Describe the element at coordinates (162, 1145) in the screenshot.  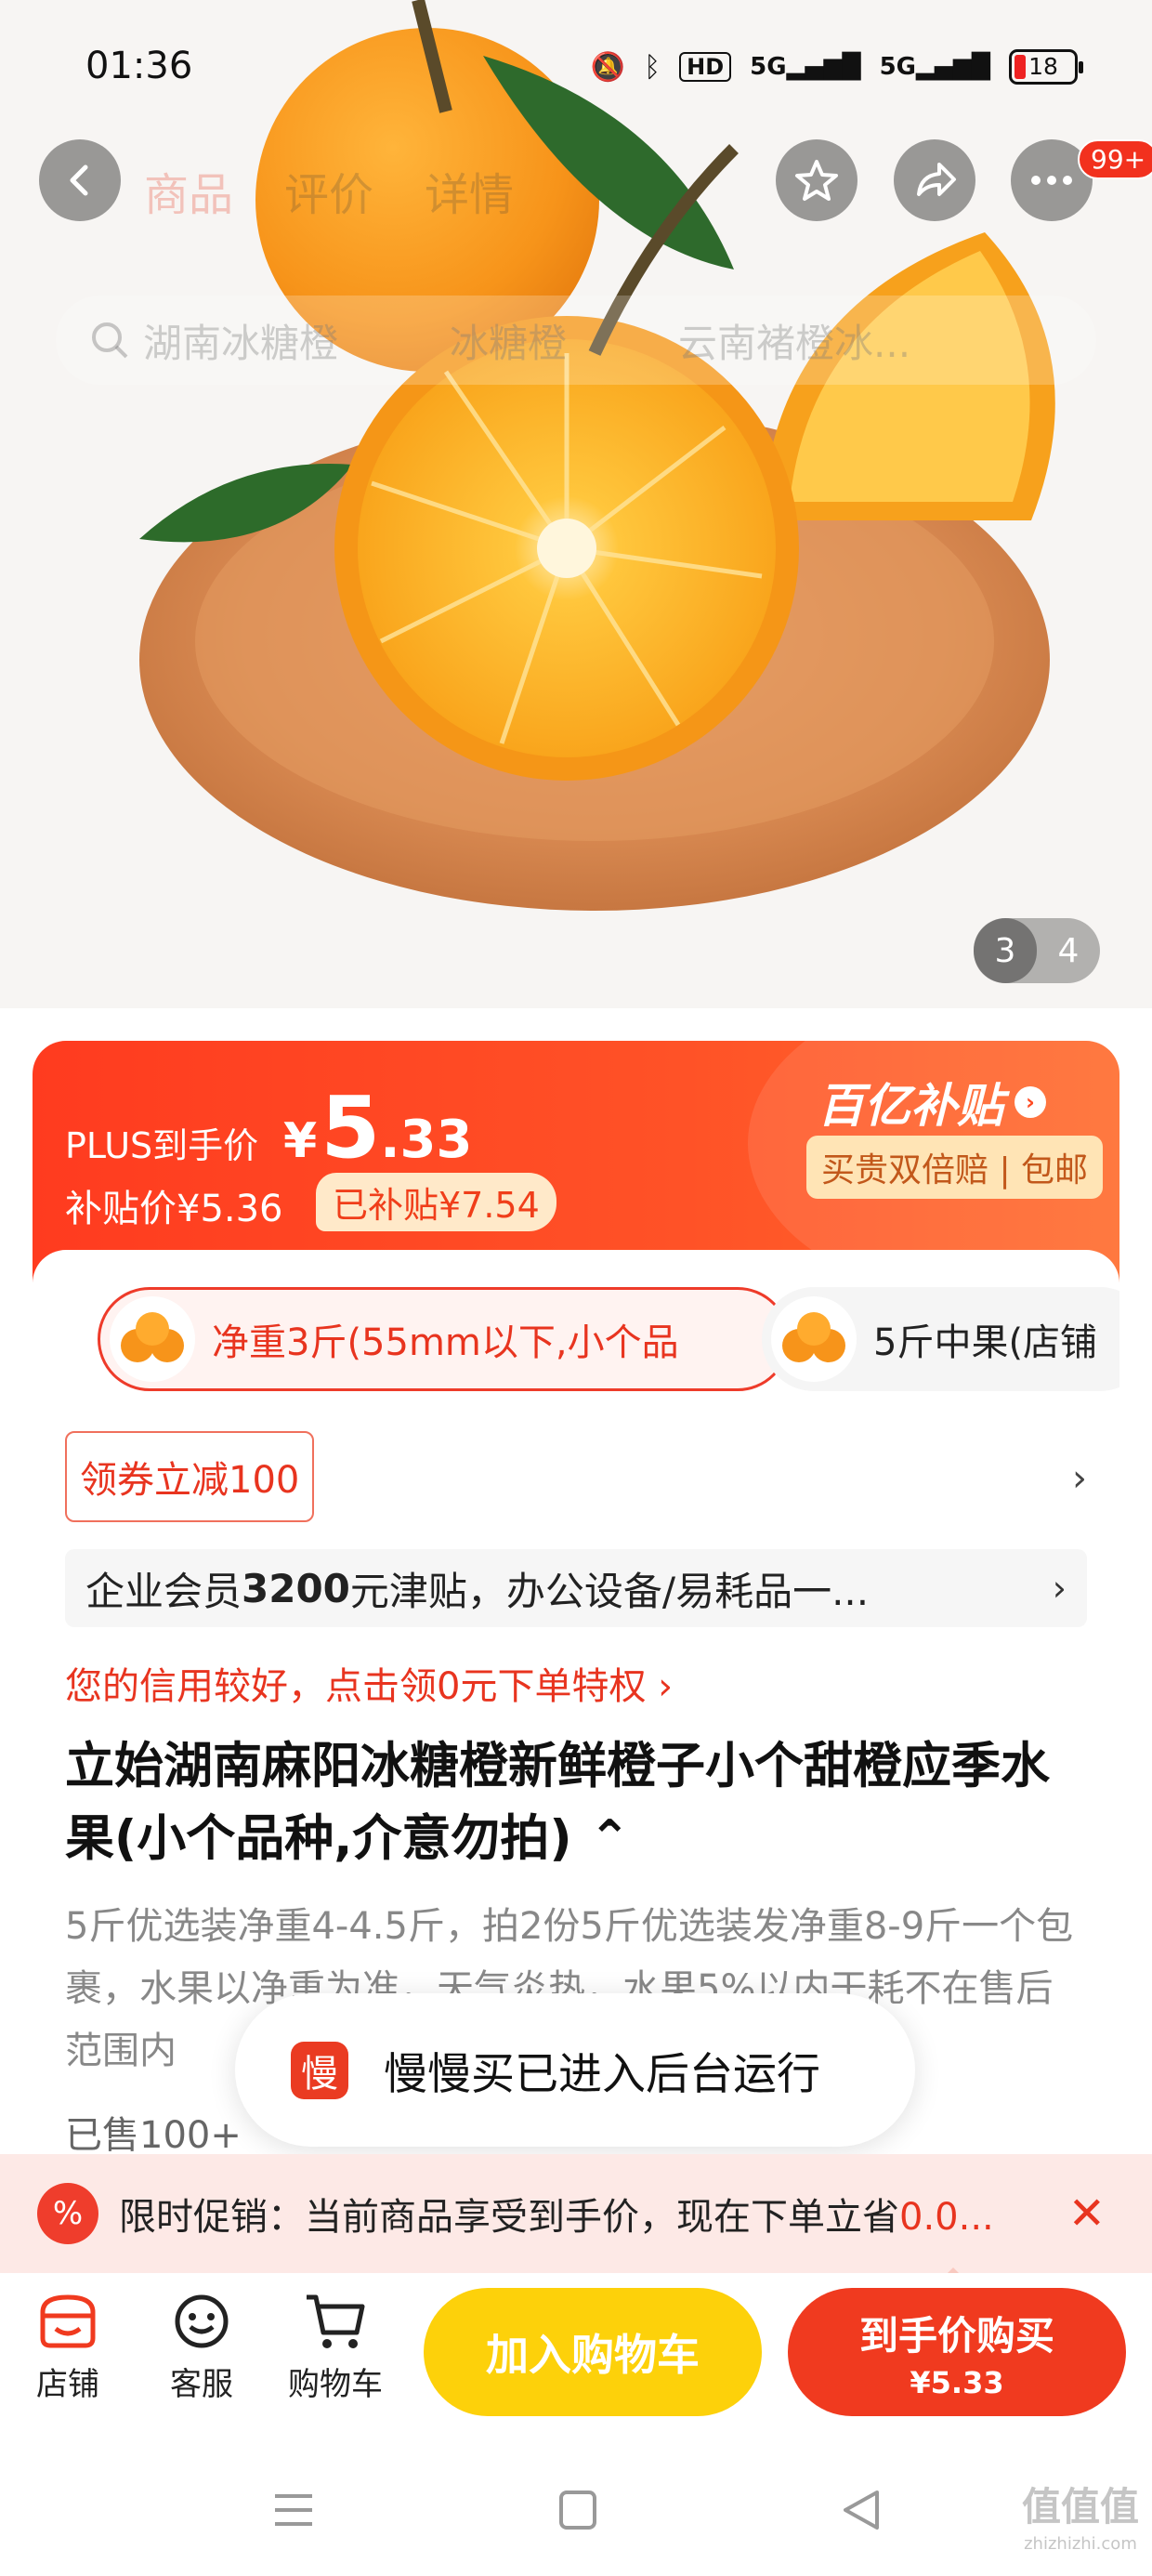
I see `plus-price-label: PLUS到手价` at that location.